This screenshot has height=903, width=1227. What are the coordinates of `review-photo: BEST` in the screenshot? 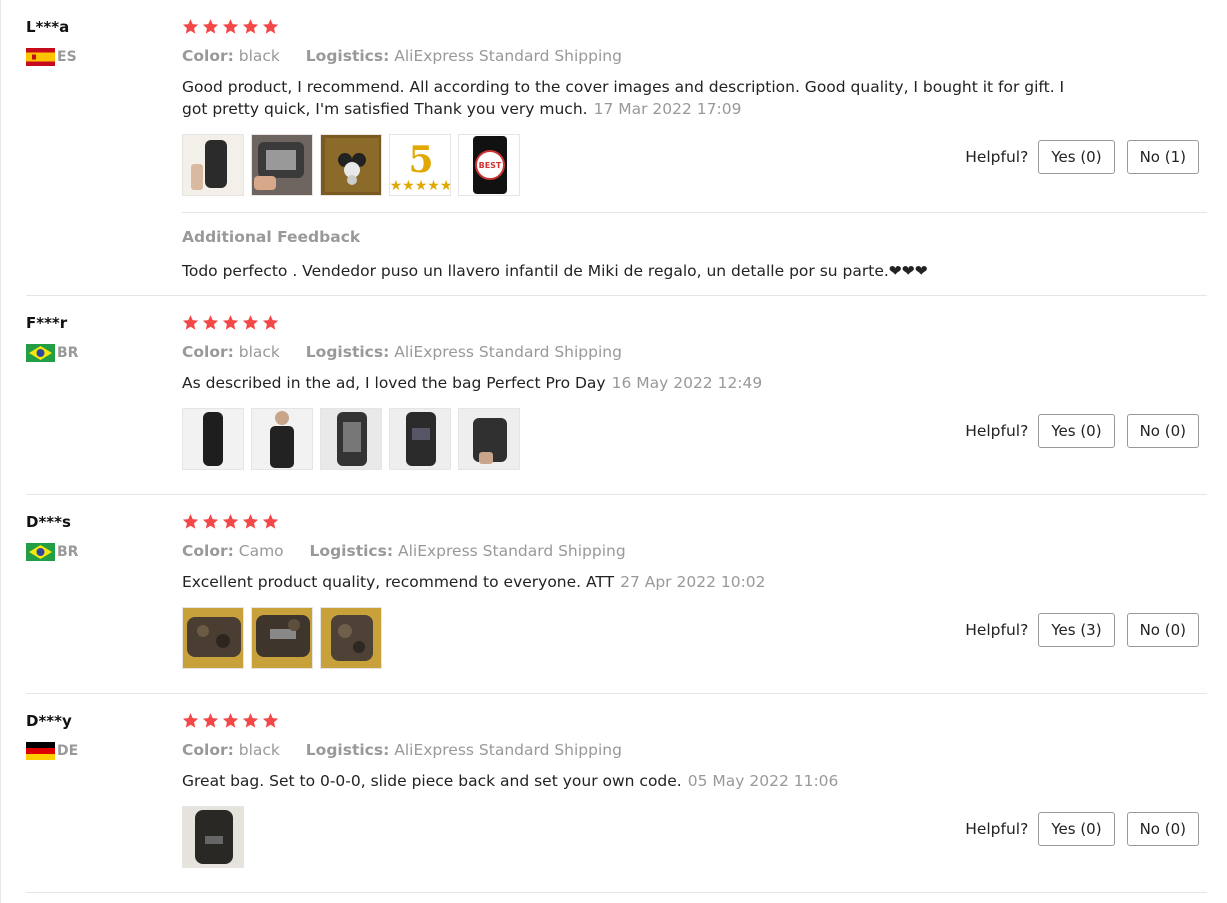 It's located at (489, 165).